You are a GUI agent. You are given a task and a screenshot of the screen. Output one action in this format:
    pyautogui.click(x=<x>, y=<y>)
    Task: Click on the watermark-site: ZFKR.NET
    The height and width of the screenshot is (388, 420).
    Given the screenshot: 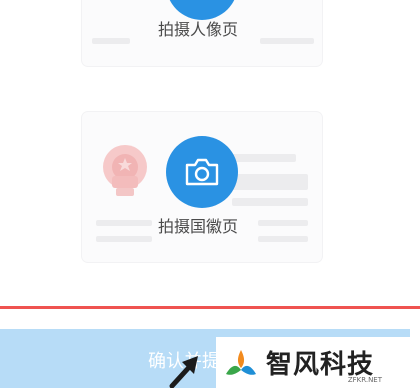 What is the action you would take?
    pyautogui.click(x=364, y=380)
    